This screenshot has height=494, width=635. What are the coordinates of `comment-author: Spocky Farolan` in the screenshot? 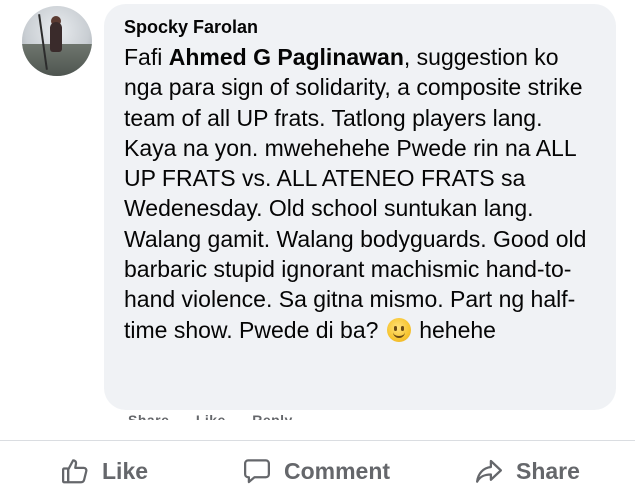 It's located at (361, 27).